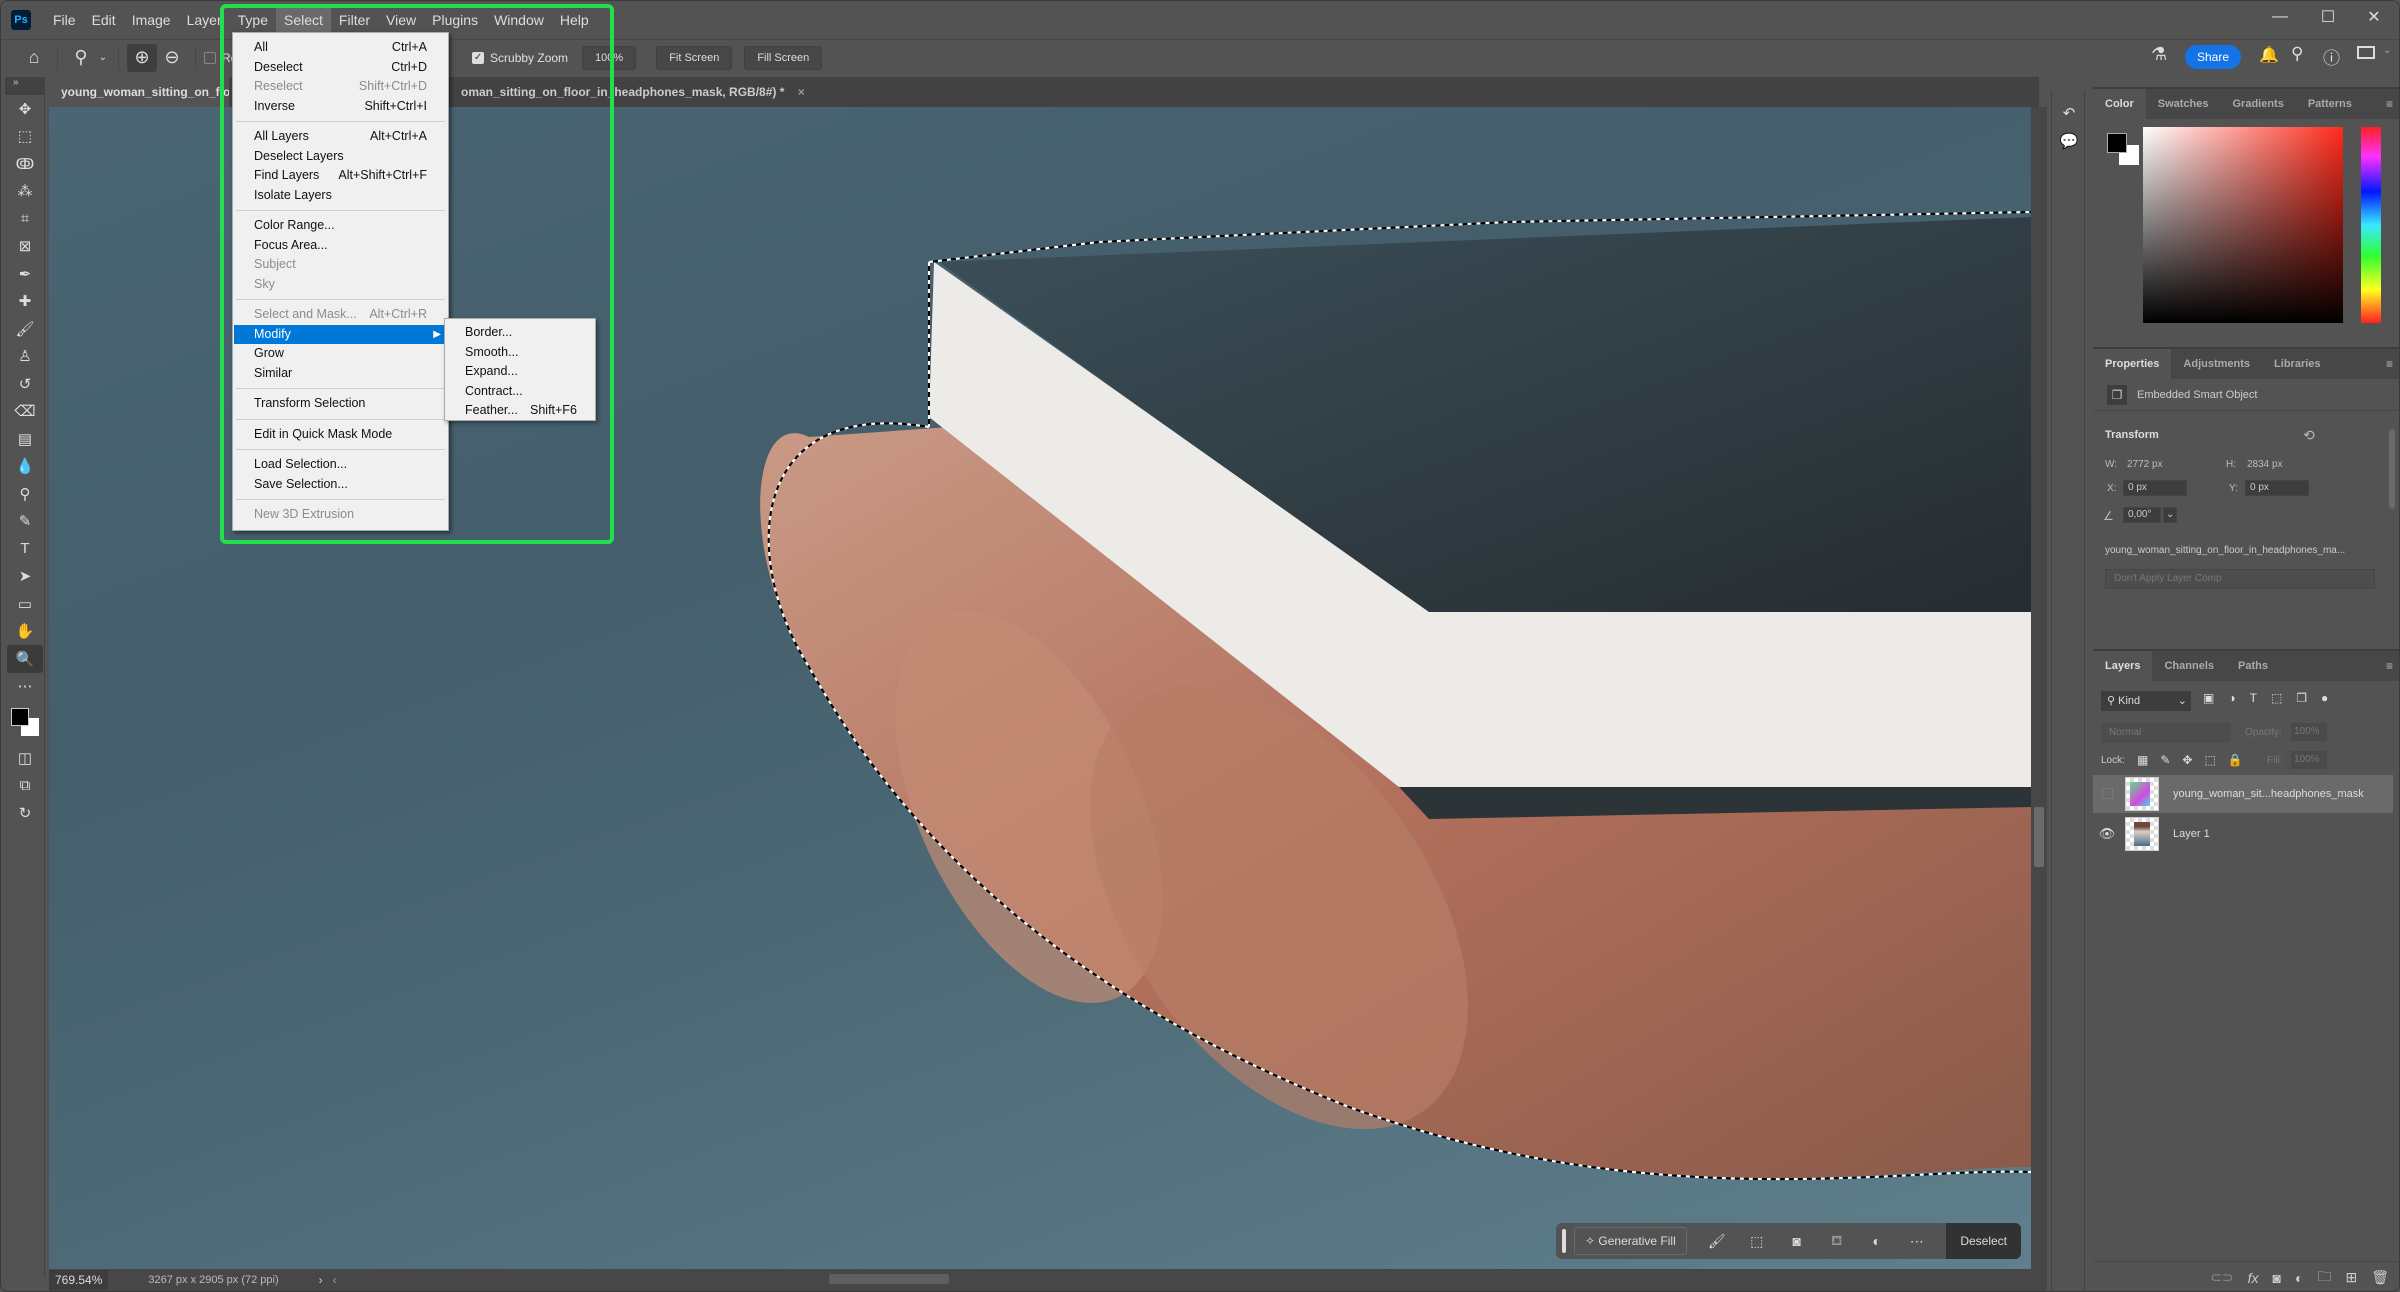 Image resolution: width=2400 pixels, height=1292 pixels. I want to click on menu-filter: Filter, so click(354, 20).